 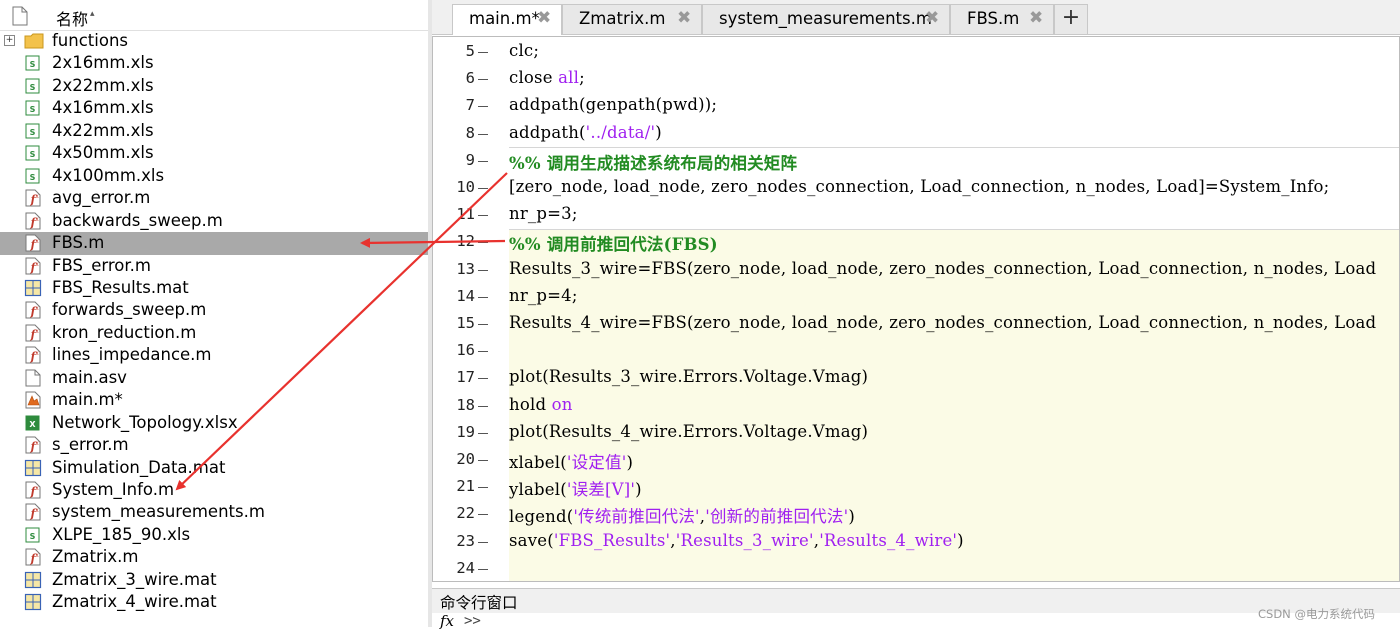 What do you see at coordinates (632, 19) in the screenshot?
I see `tab-zmatrix-m: Zmatrix.m ✖` at bounding box center [632, 19].